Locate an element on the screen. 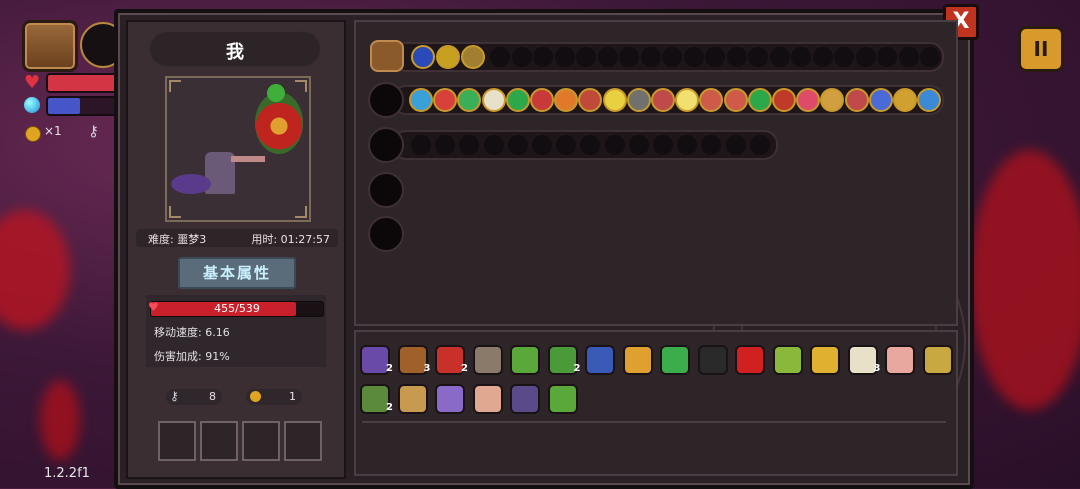 The width and height of the screenshot is (1080, 489). blue-star-icon is located at coordinates (880, 100).